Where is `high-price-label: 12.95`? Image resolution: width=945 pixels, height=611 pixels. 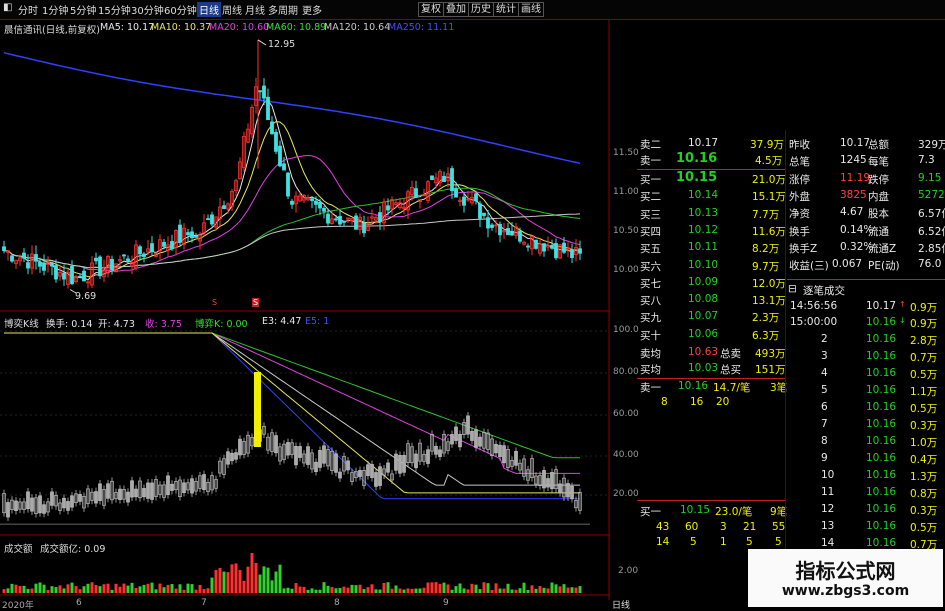 high-price-label: 12.95 is located at coordinates (282, 44).